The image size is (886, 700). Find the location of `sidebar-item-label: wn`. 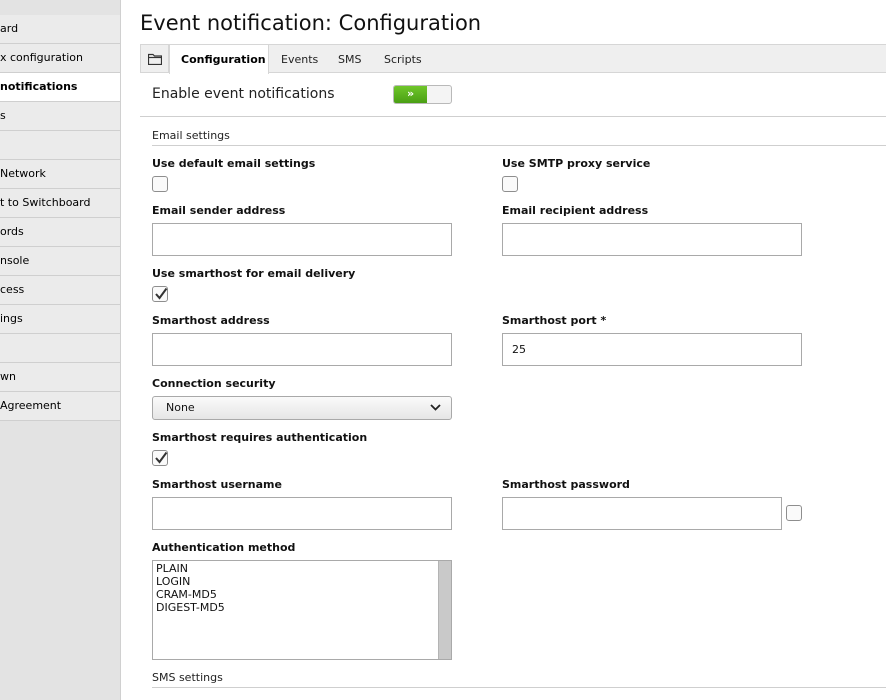

sidebar-item-label: wn is located at coordinates (8, 376).